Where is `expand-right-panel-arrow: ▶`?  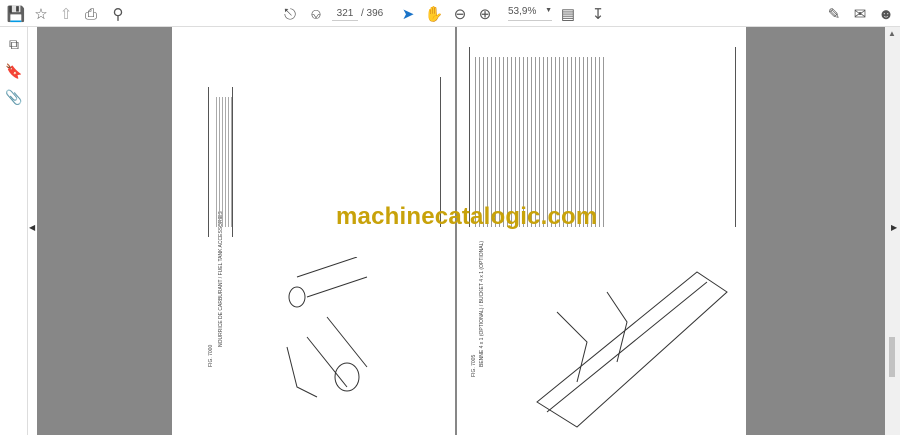
expand-right-panel-arrow: ▶ is located at coordinates (894, 227).